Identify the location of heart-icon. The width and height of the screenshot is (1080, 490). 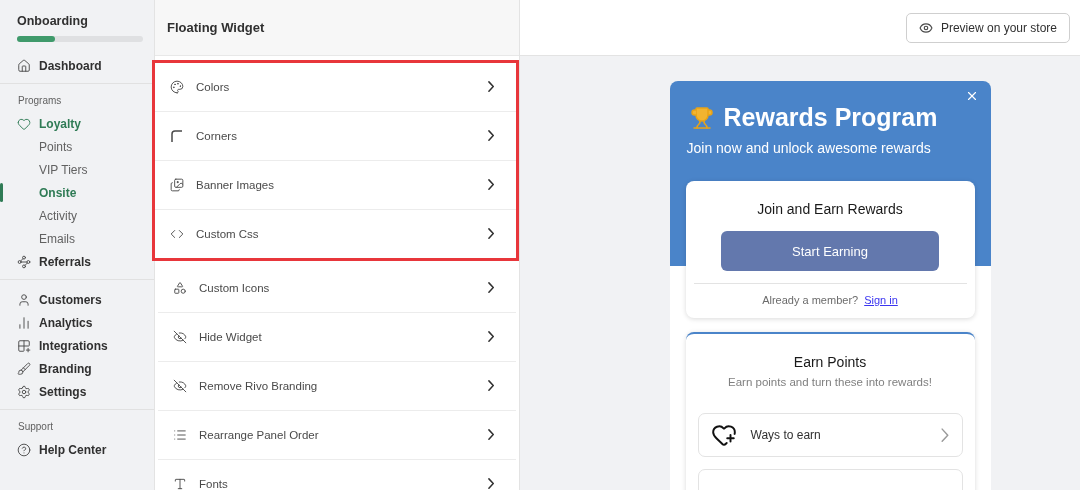
(24, 123).